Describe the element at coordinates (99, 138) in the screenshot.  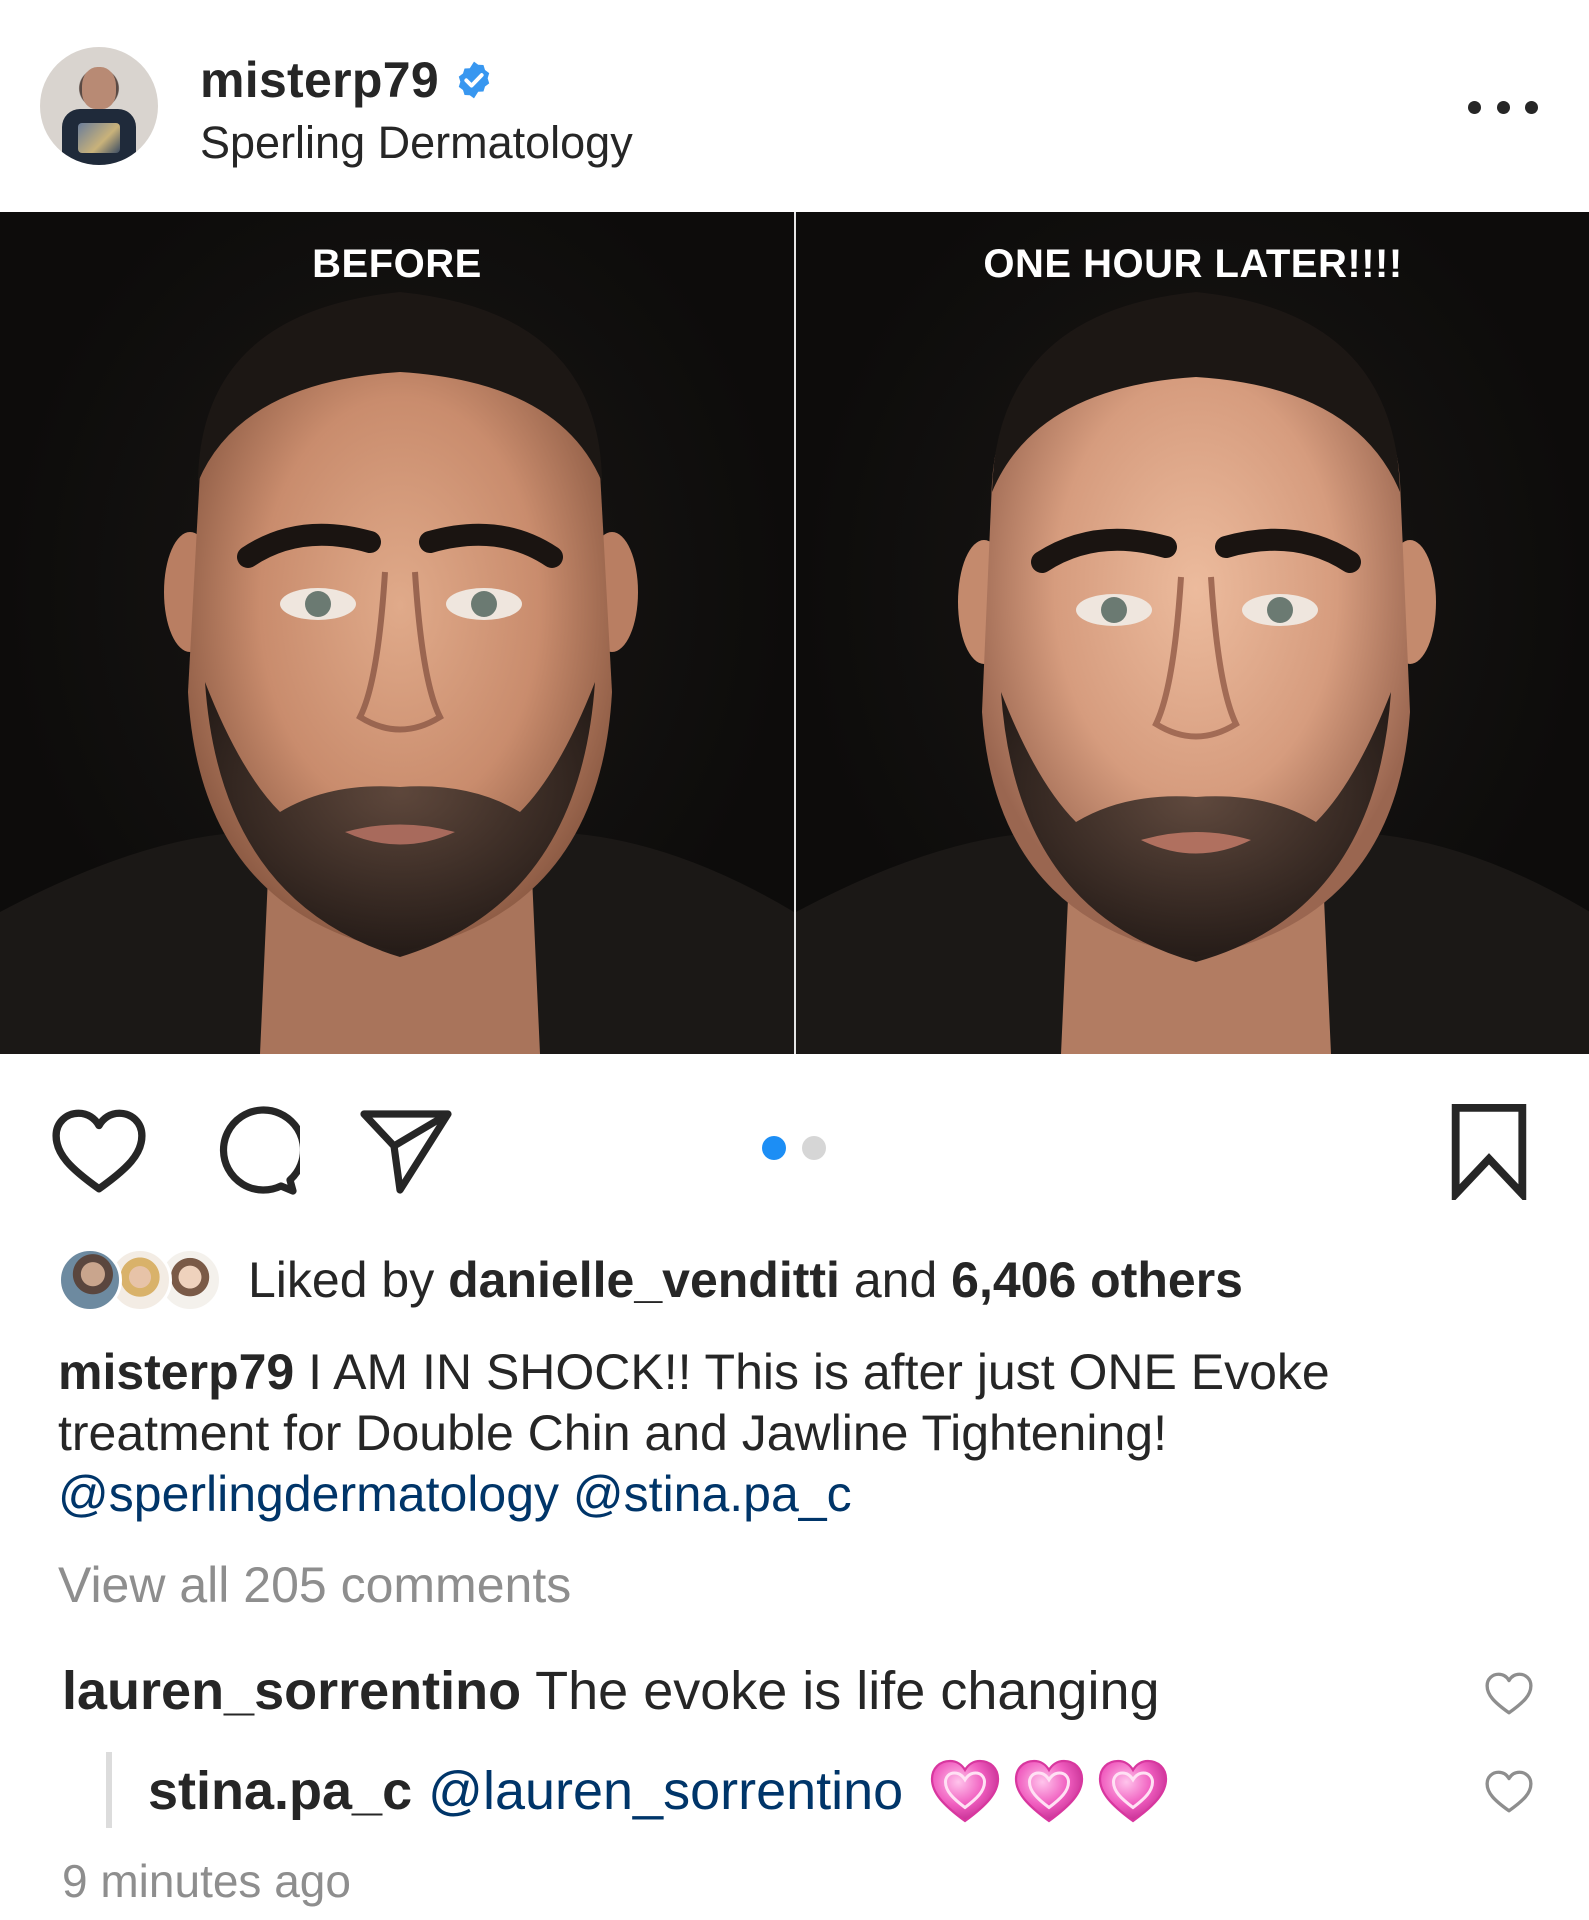
I see `avatar-shirt-print` at that location.